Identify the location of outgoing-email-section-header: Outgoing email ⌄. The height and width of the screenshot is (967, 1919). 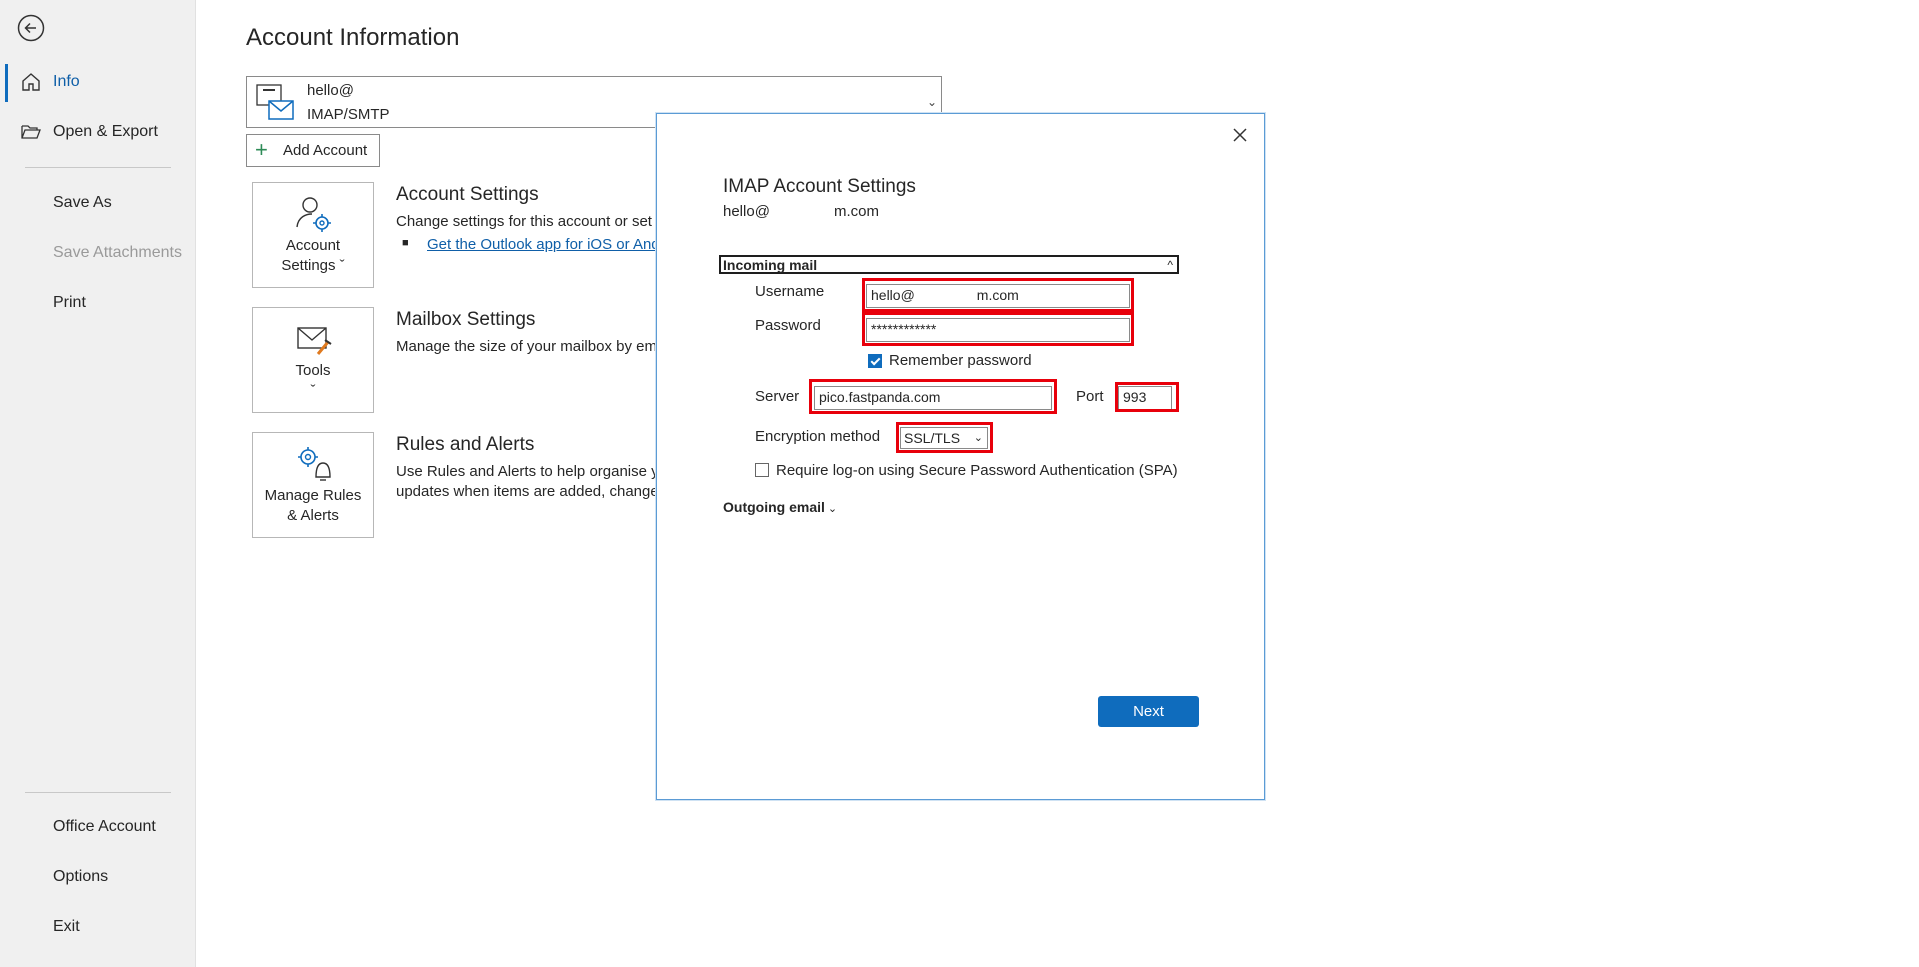
(780, 507).